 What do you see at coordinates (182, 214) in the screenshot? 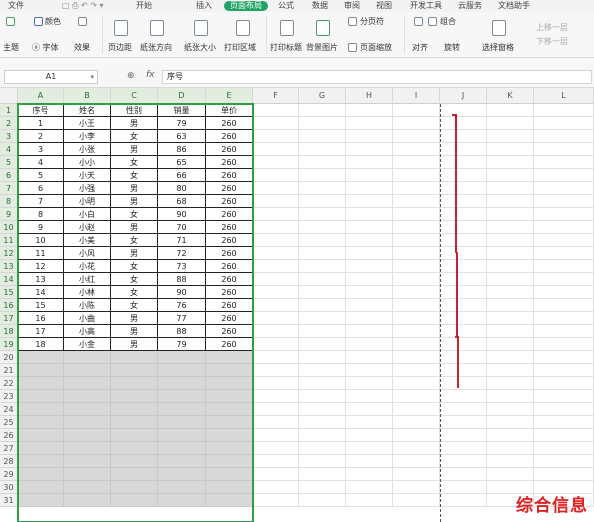
I see `table-cell: 90` at bounding box center [182, 214].